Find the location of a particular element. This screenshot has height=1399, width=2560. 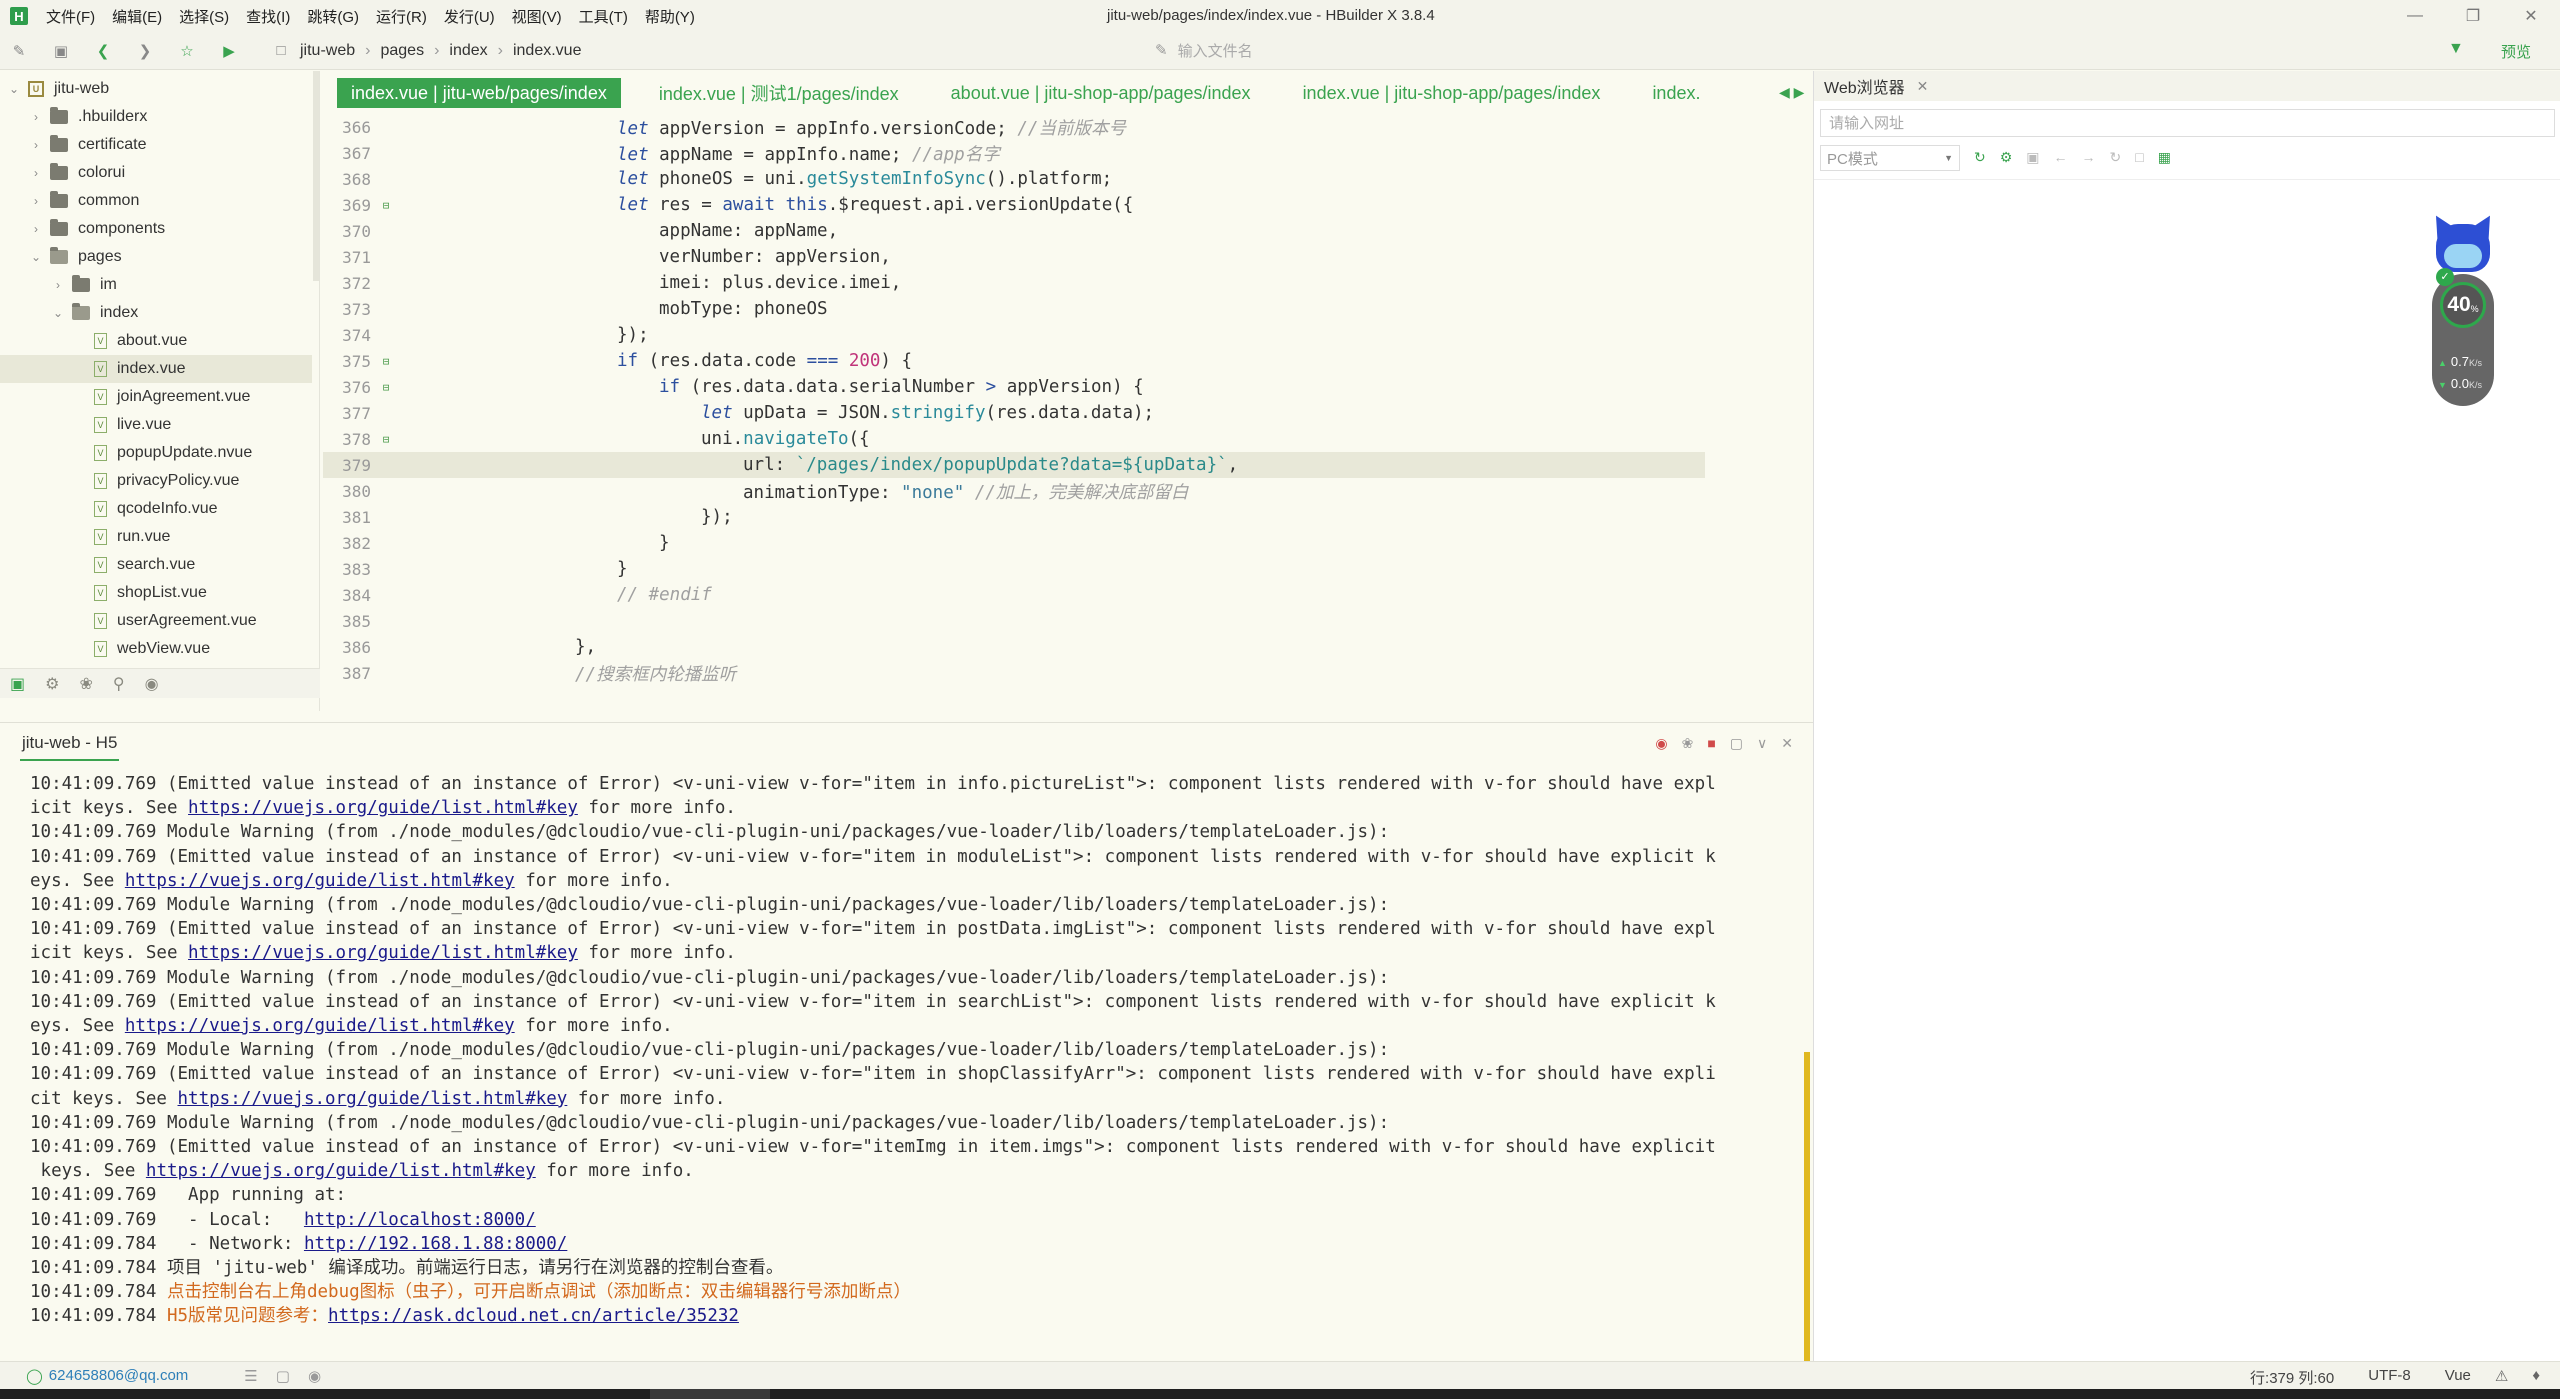

menu-select: 选择(S) is located at coordinates (204, 16).